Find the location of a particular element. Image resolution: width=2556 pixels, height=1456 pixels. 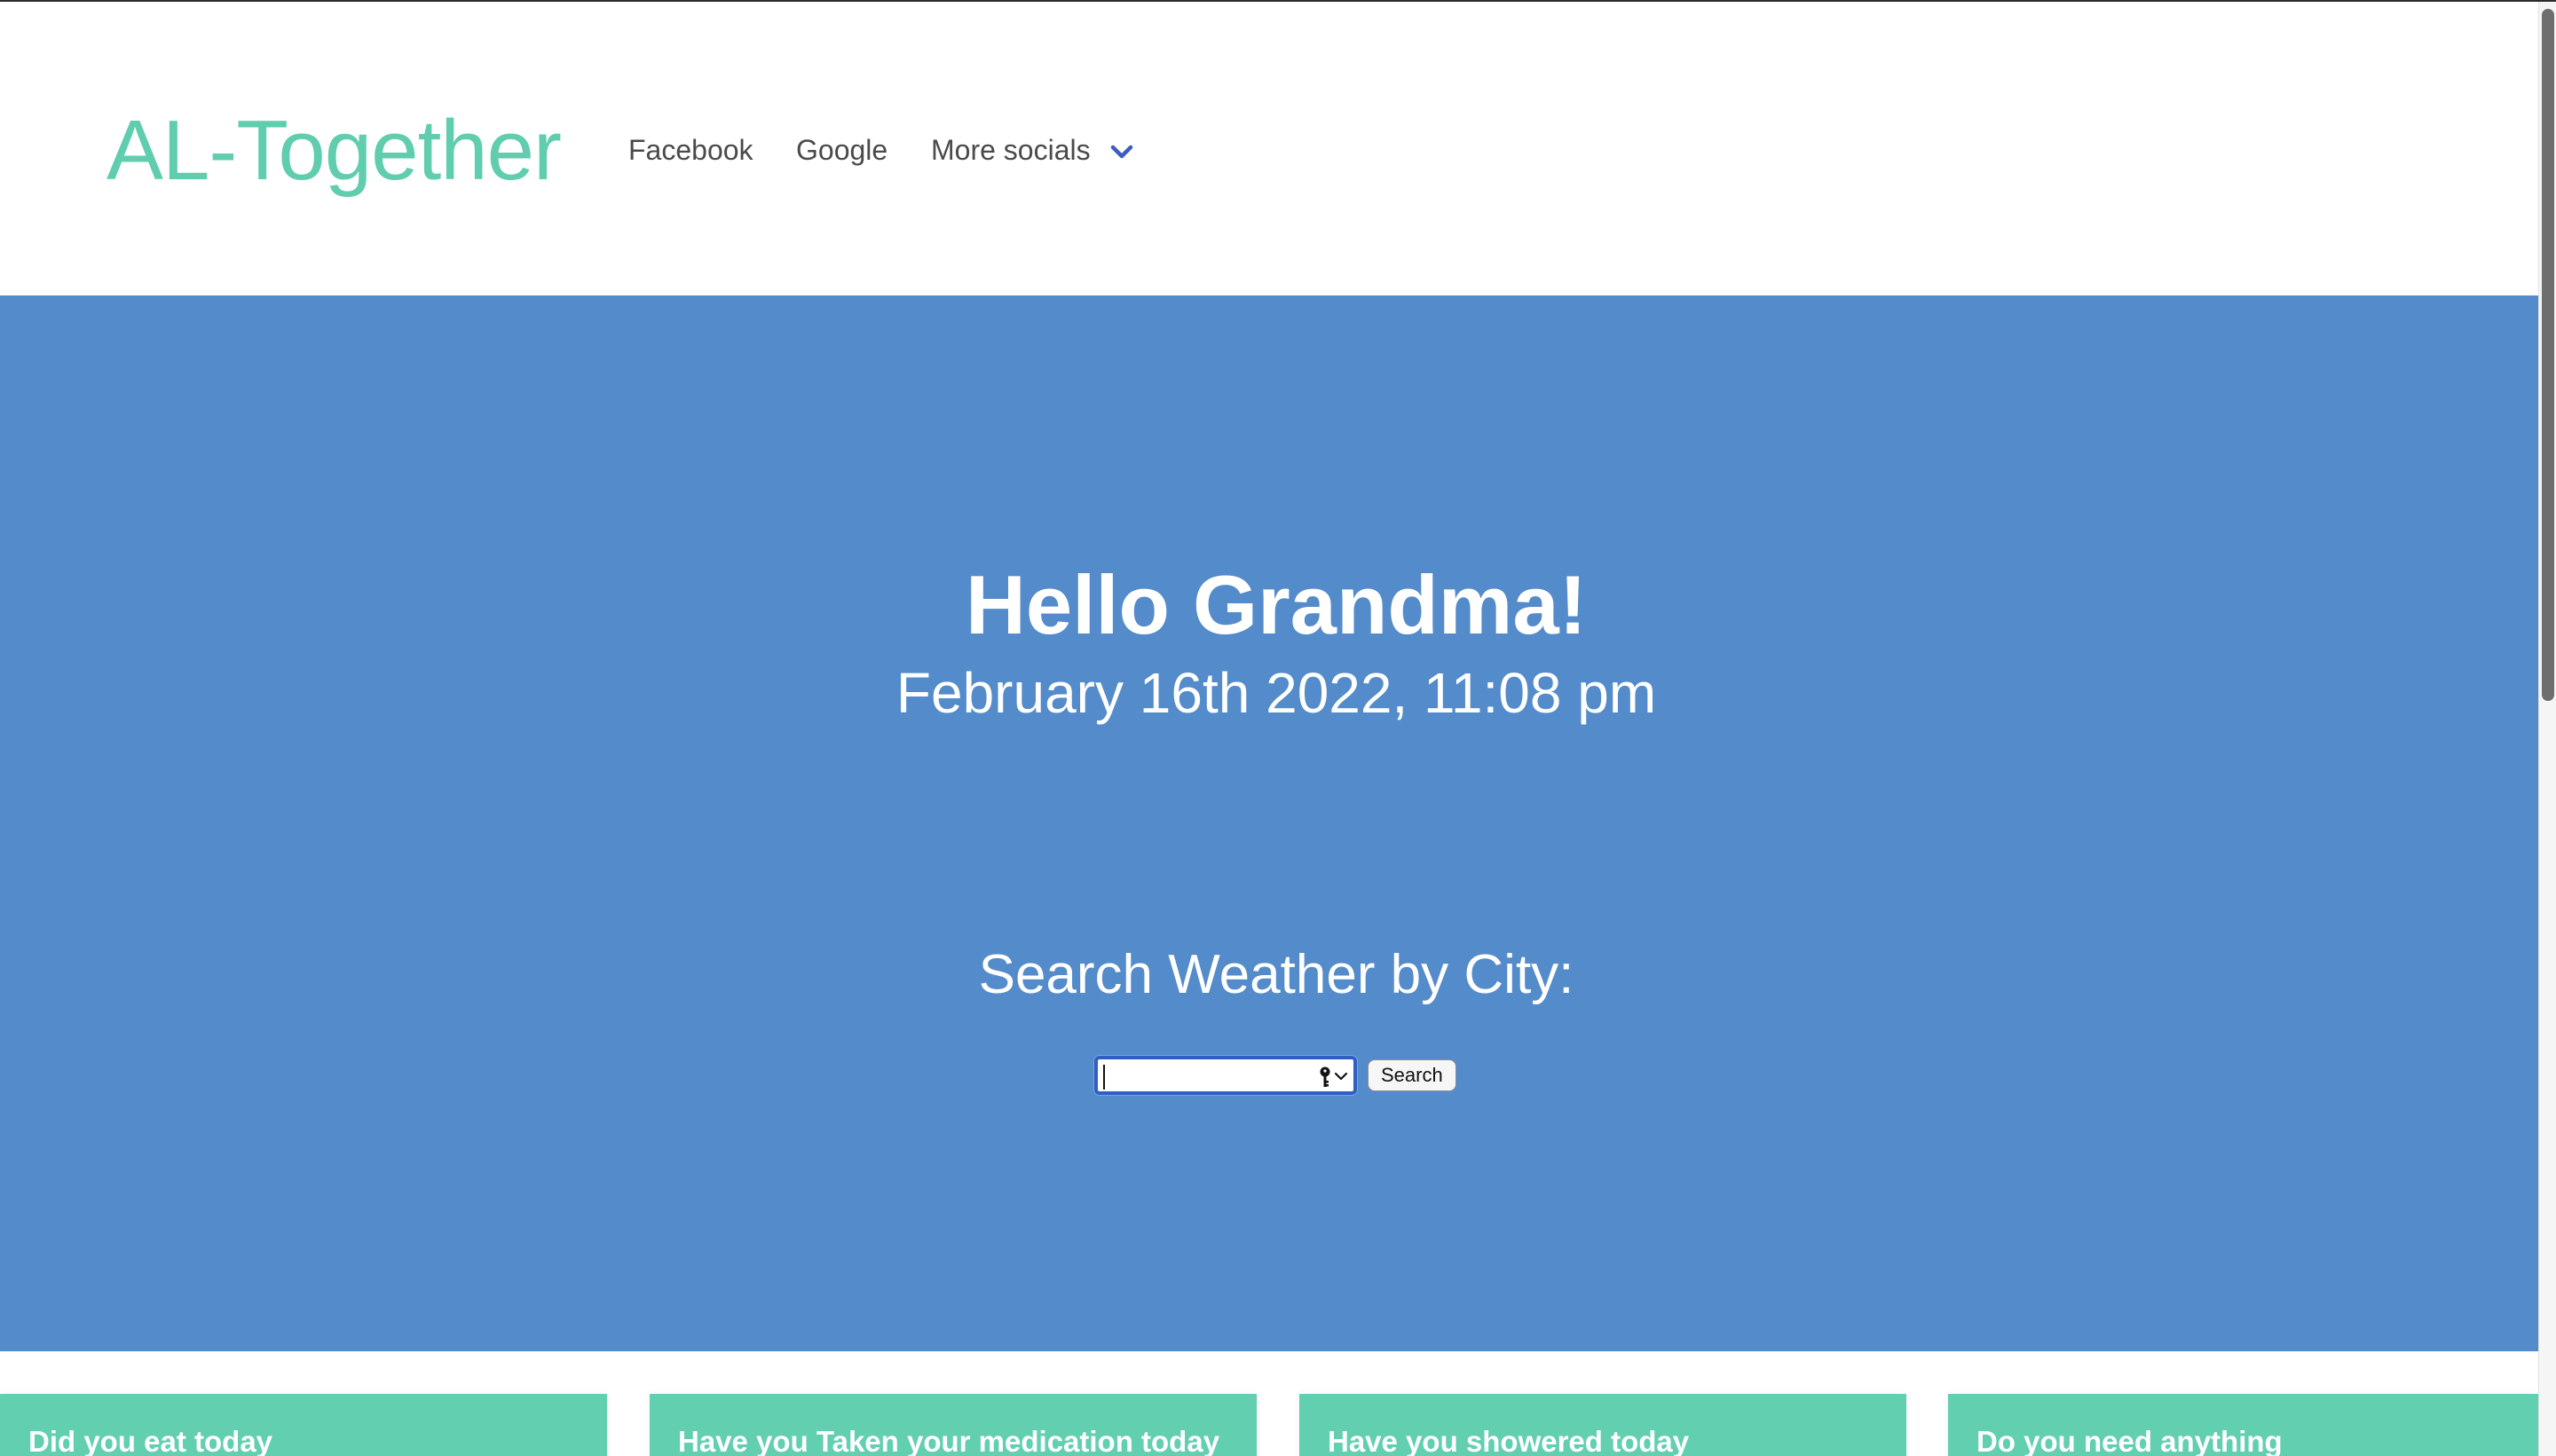

city-search-input is located at coordinates (1225, 1075).